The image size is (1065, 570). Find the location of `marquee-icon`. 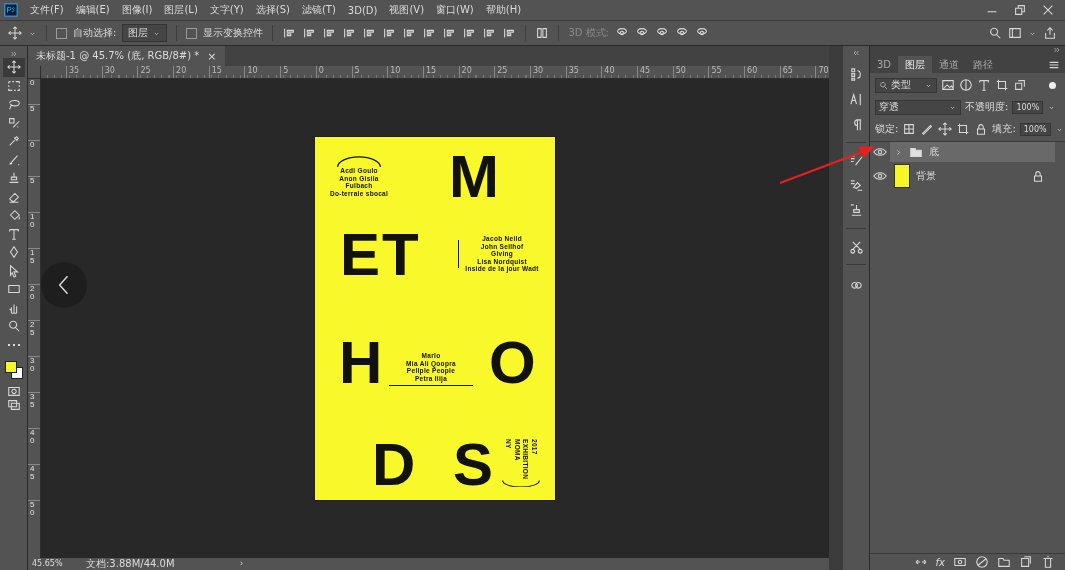

marquee-icon is located at coordinates (13, 85).